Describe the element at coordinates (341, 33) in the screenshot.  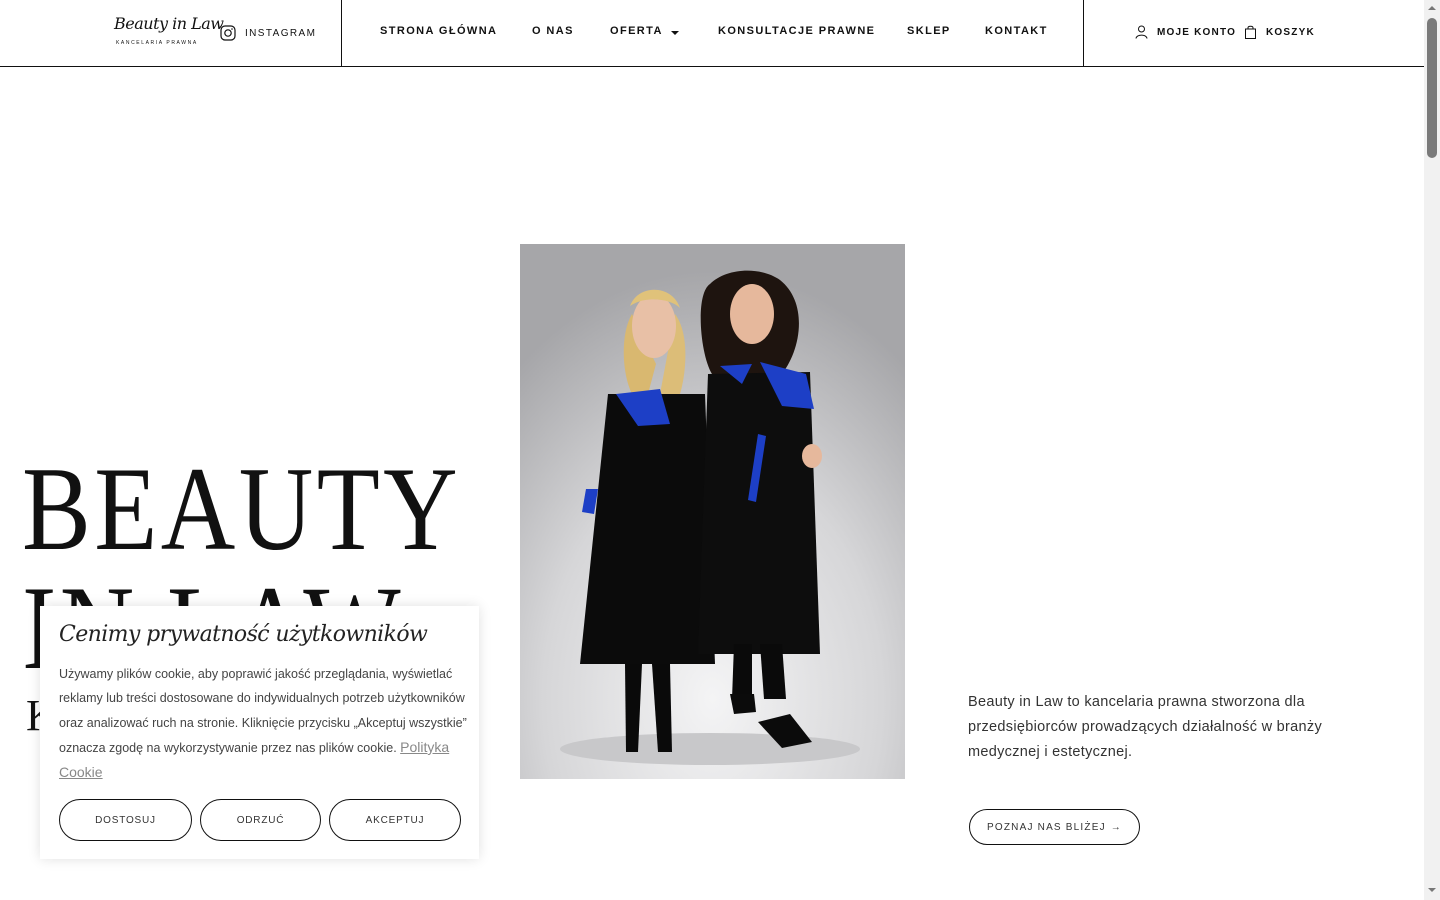
I see `header-divider-left` at that location.